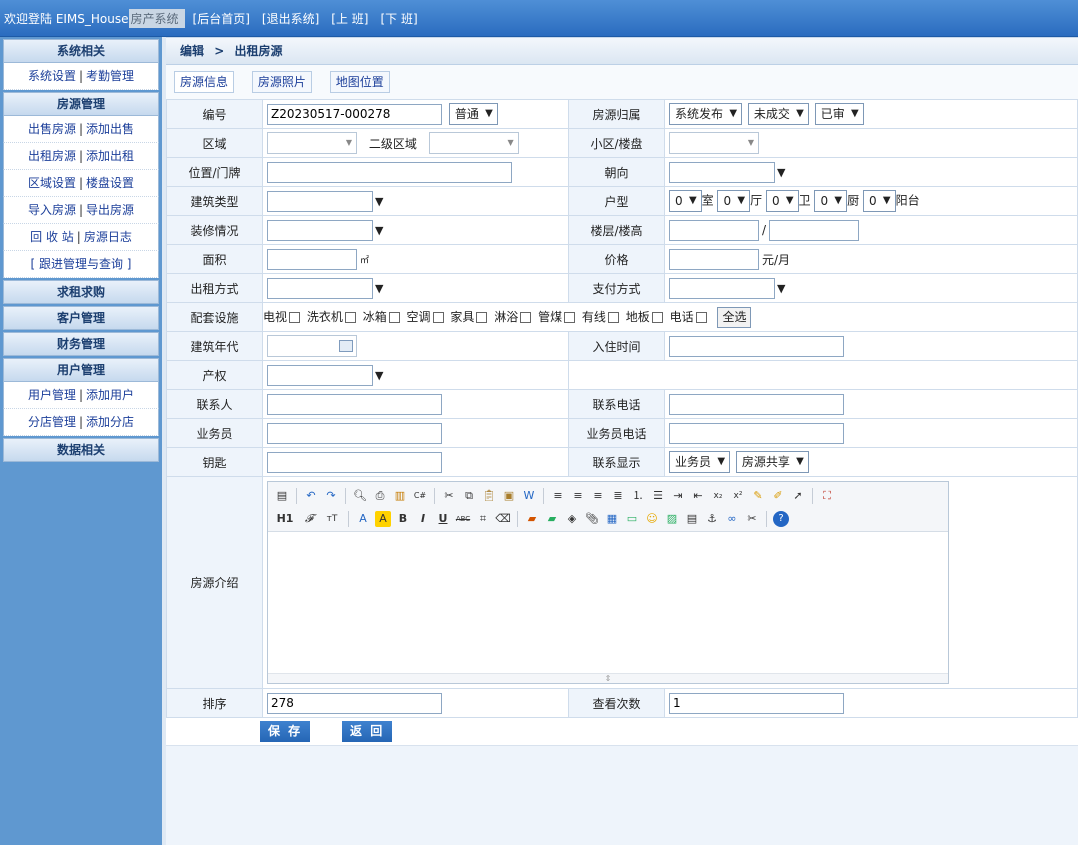 This screenshot has width=1078, height=845. I want to click on anchor-icon: ⚓, so click(712, 519).